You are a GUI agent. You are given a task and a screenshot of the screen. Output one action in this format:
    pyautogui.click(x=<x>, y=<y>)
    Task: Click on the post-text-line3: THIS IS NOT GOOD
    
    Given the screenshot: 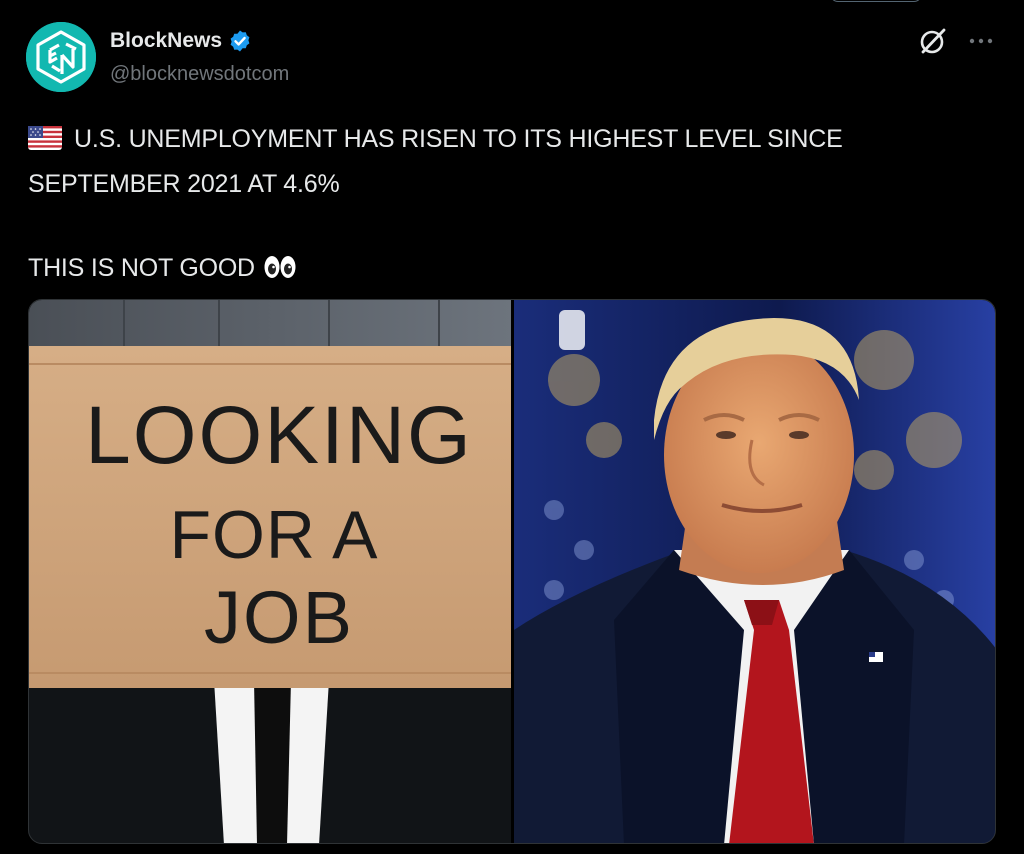 What is the action you would take?
    pyautogui.click(x=141, y=268)
    